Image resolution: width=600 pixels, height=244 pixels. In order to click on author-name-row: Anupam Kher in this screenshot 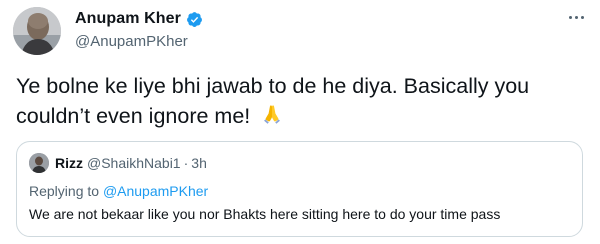, I will do `click(139, 19)`.